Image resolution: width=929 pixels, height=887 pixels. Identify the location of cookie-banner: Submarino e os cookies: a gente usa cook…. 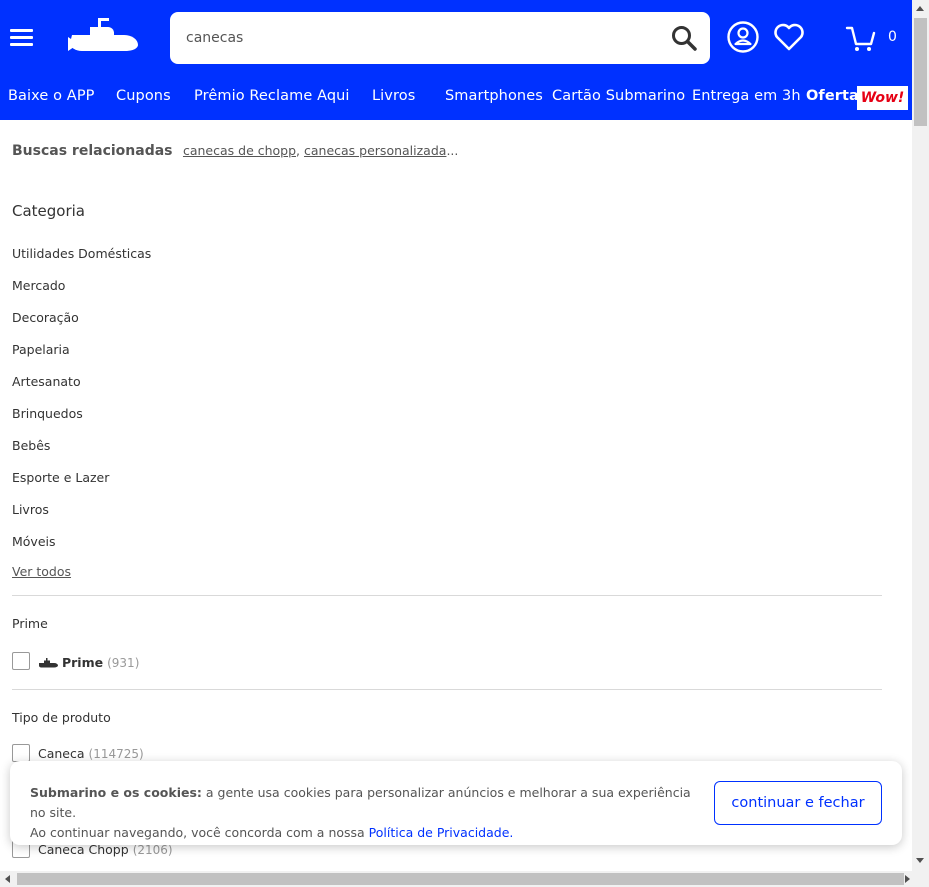
(456, 803).